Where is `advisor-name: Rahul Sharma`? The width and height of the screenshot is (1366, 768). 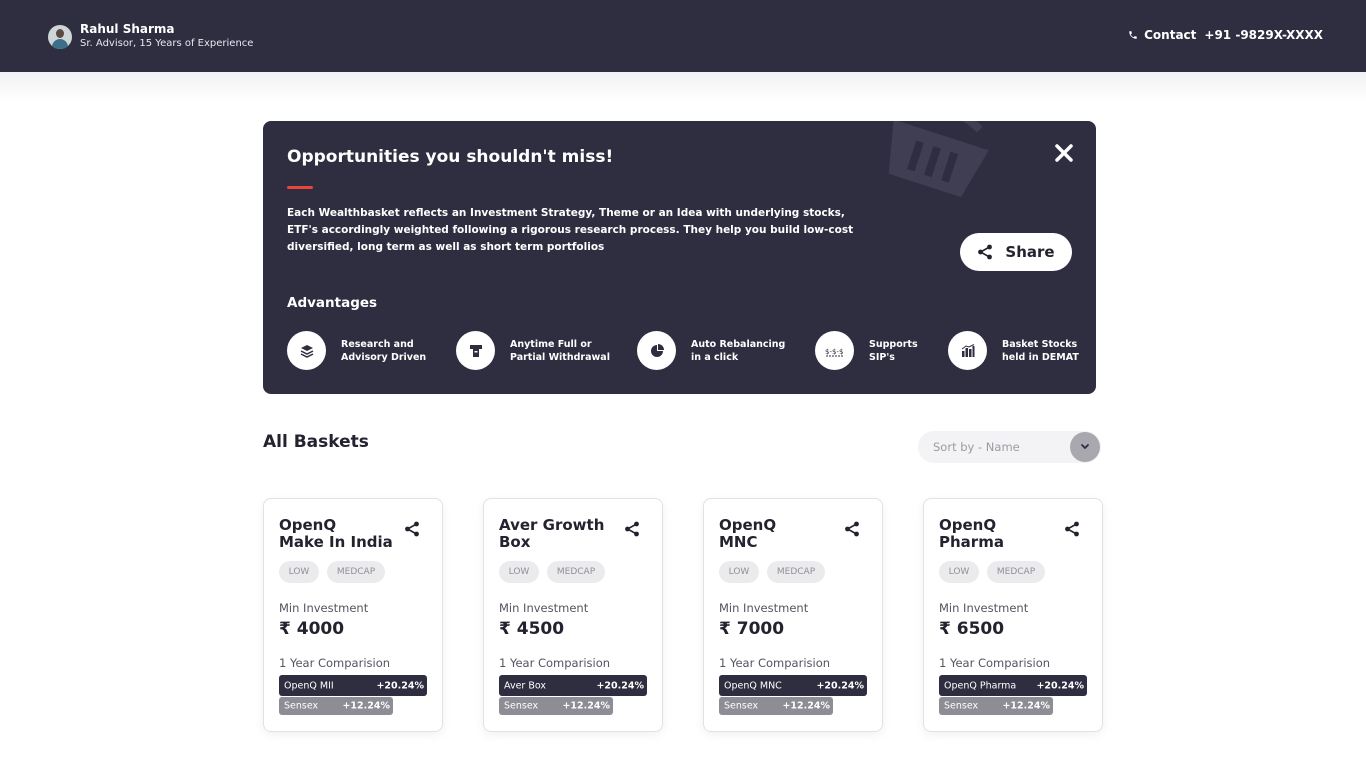
advisor-name: Rahul Sharma is located at coordinates (127, 29).